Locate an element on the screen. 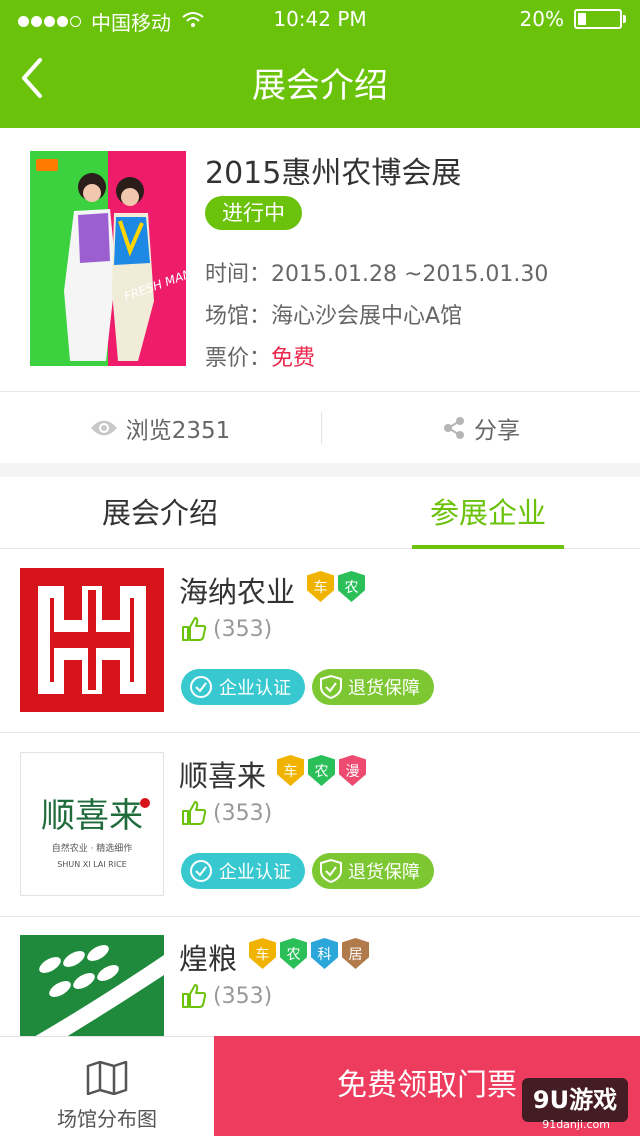 The width and height of the screenshot is (640, 1136). price-row: 票价：免费 is located at coordinates (260, 356).